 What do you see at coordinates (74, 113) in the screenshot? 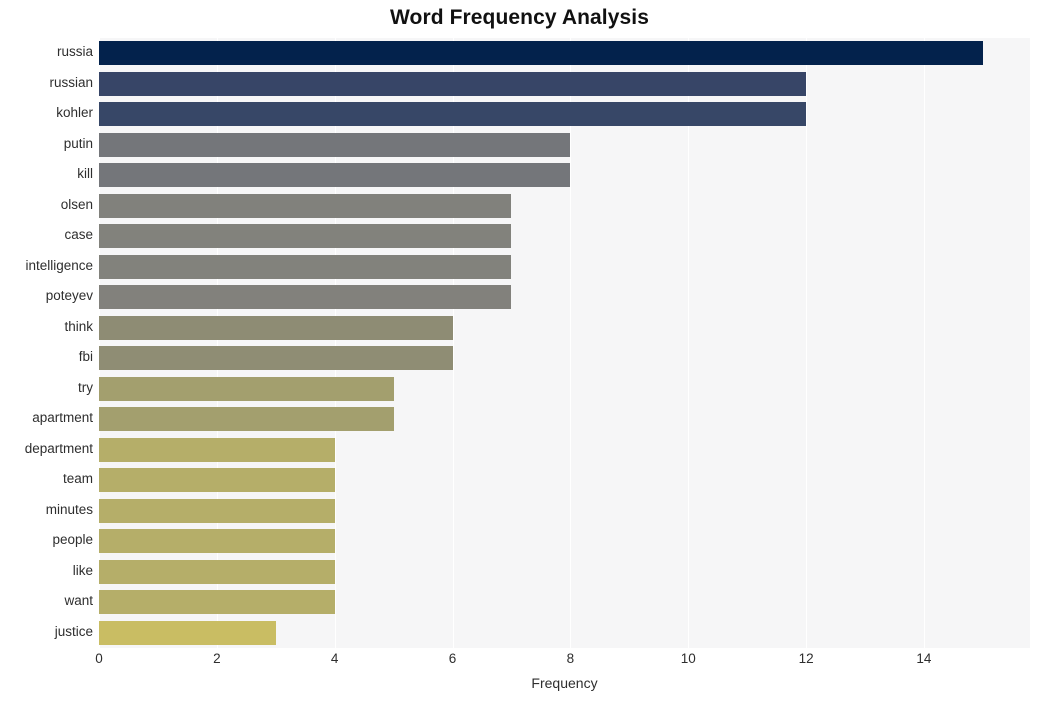
I see `y-tick-label: kohler` at bounding box center [74, 113].